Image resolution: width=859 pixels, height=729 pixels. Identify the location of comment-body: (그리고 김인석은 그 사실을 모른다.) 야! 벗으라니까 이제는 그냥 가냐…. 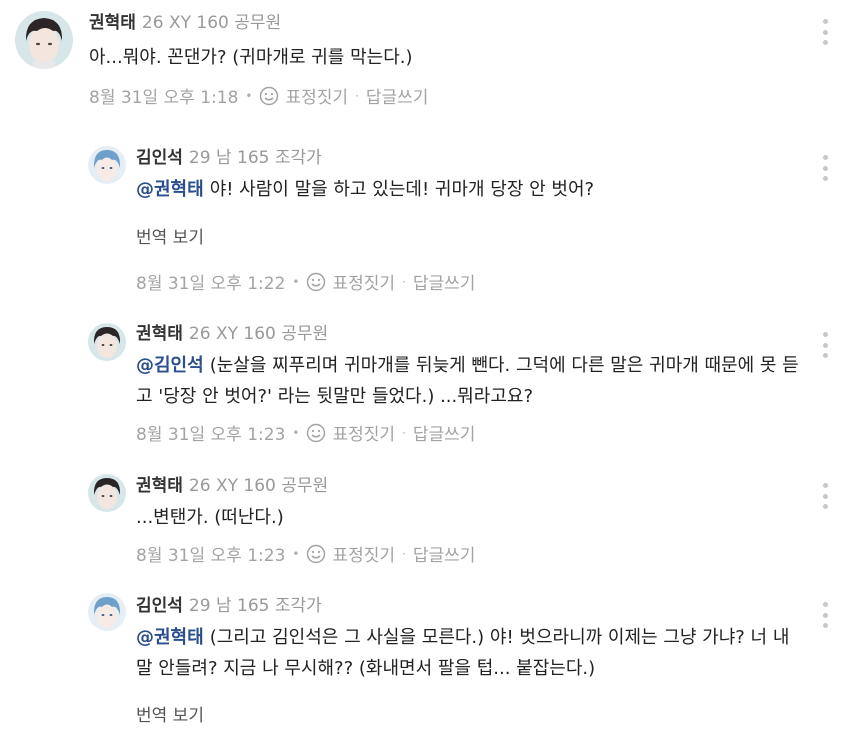
(463, 653).